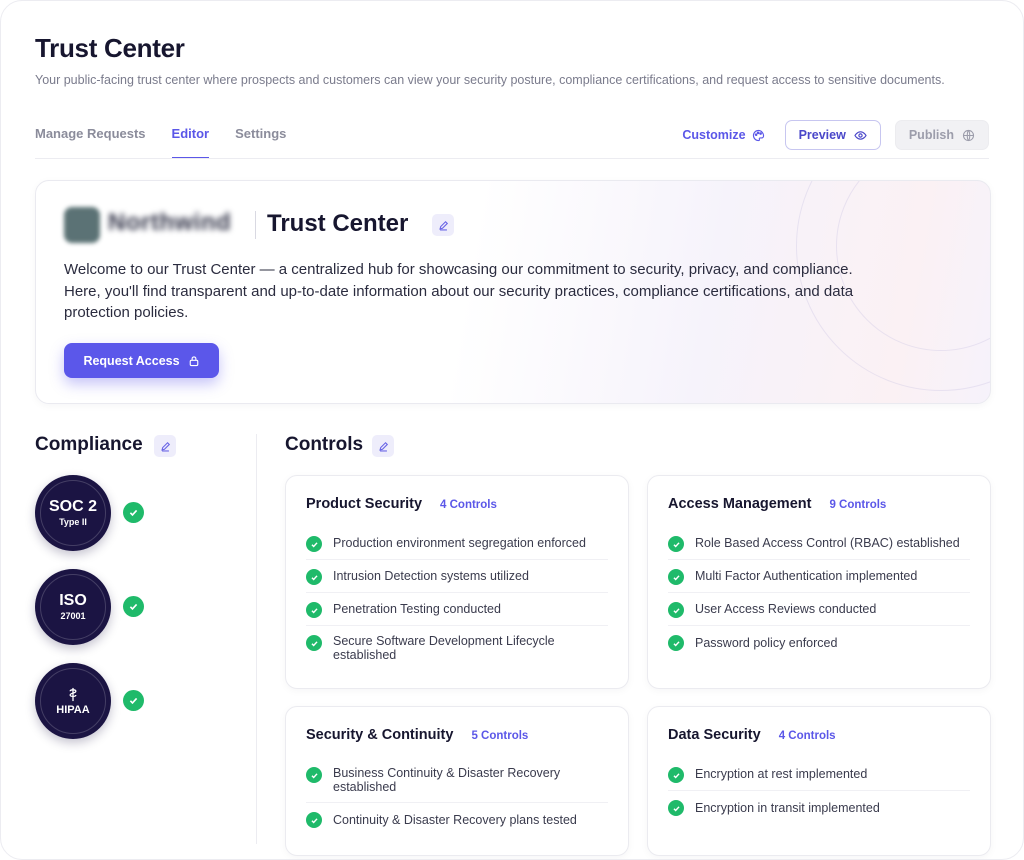 The width and height of the screenshot is (1024, 860). I want to click on control-label: Password policy enforced, so click(766, 642).